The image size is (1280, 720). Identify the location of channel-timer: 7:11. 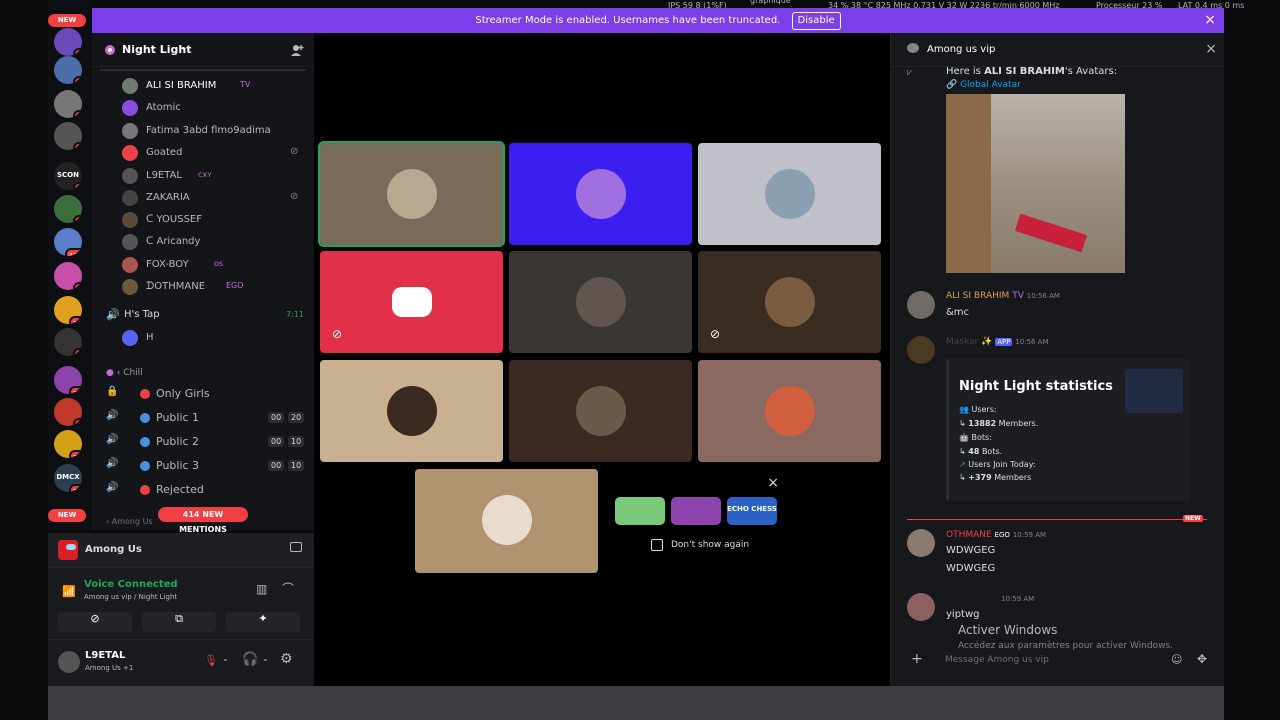
(295, 314).